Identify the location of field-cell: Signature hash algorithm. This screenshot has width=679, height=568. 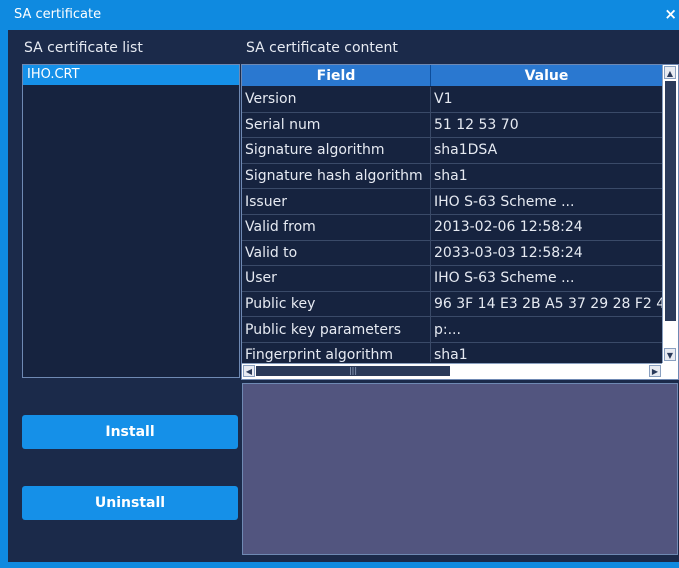
(336, 176).